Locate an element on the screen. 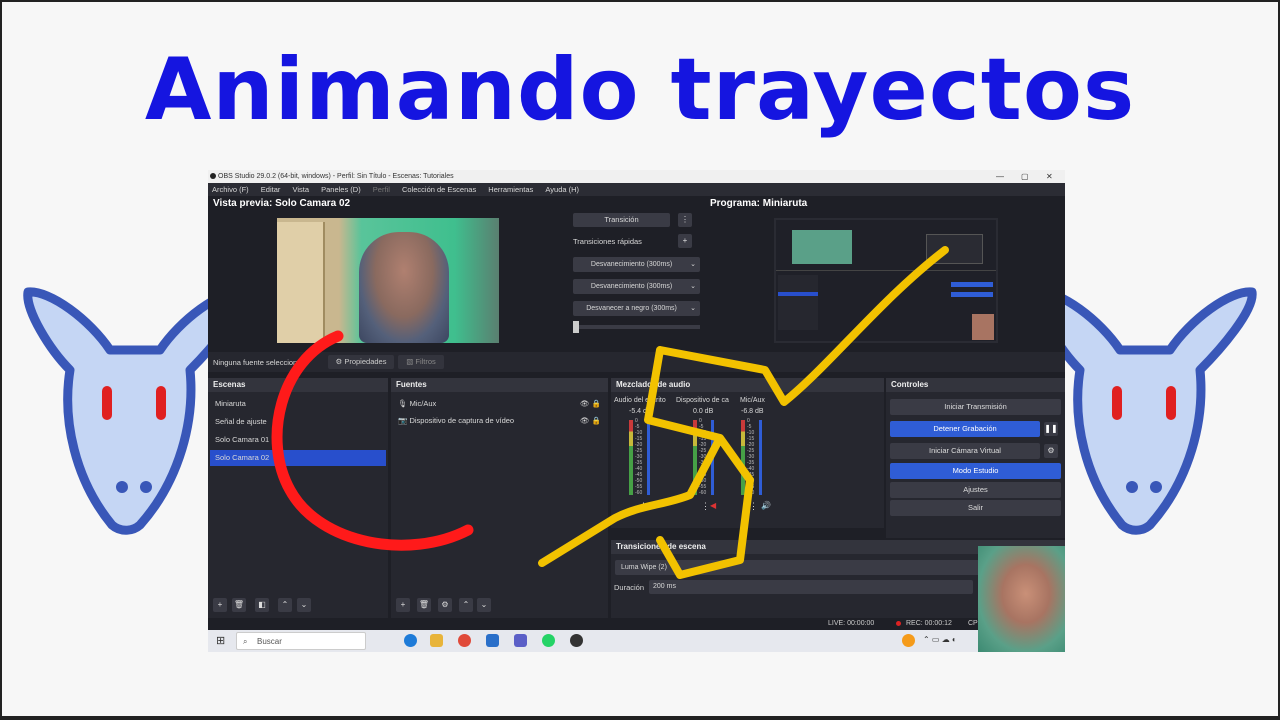  search-icon: ⌕ is located at coordinates (245, 641).